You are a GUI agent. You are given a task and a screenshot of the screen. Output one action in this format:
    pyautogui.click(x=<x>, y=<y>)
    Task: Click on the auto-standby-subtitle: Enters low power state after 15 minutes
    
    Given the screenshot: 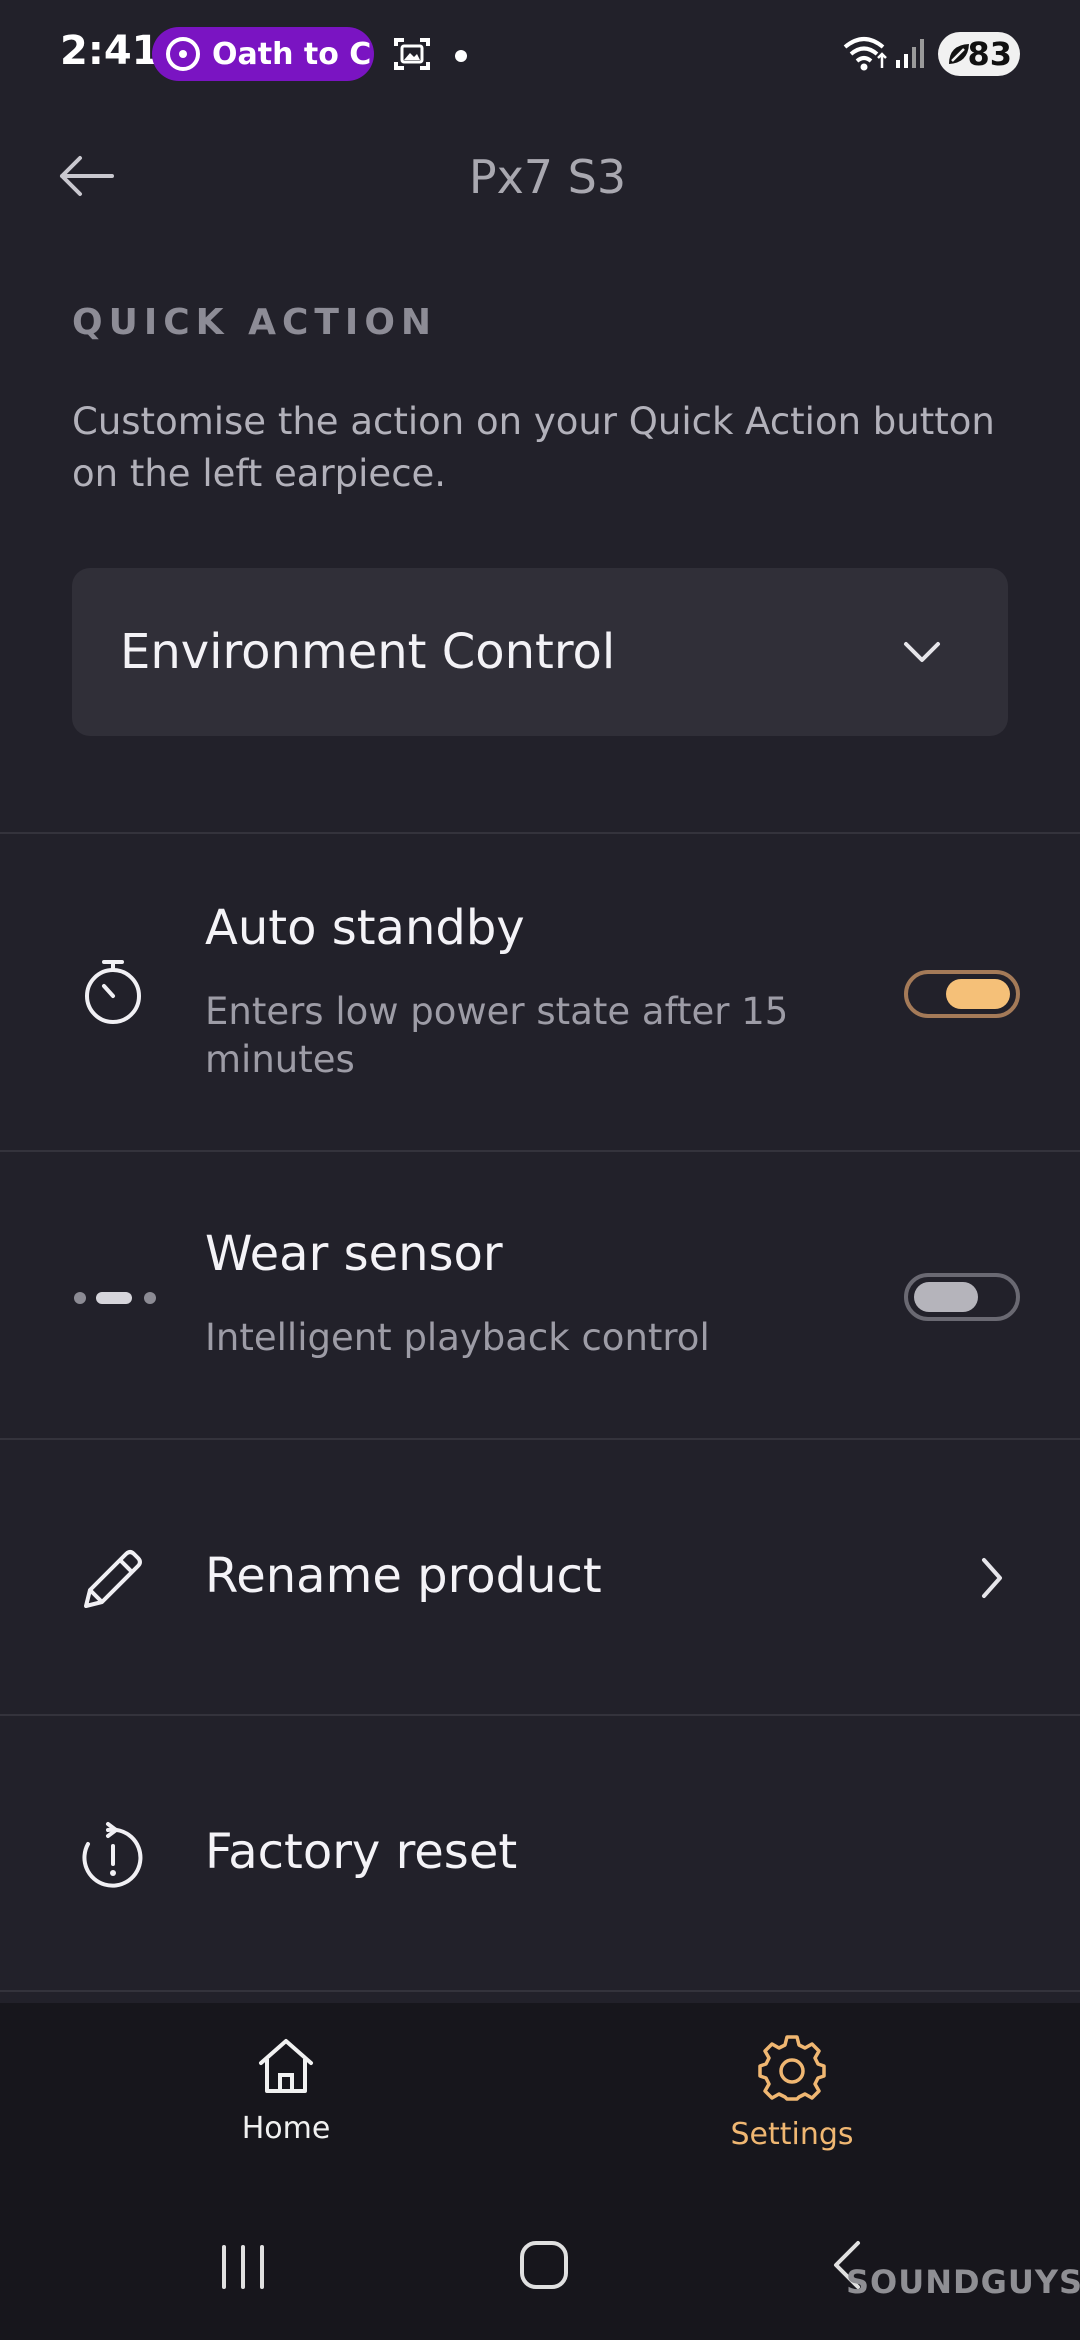 What is the action you would take?
    pyautogui.click(x=497, y=1035)
    